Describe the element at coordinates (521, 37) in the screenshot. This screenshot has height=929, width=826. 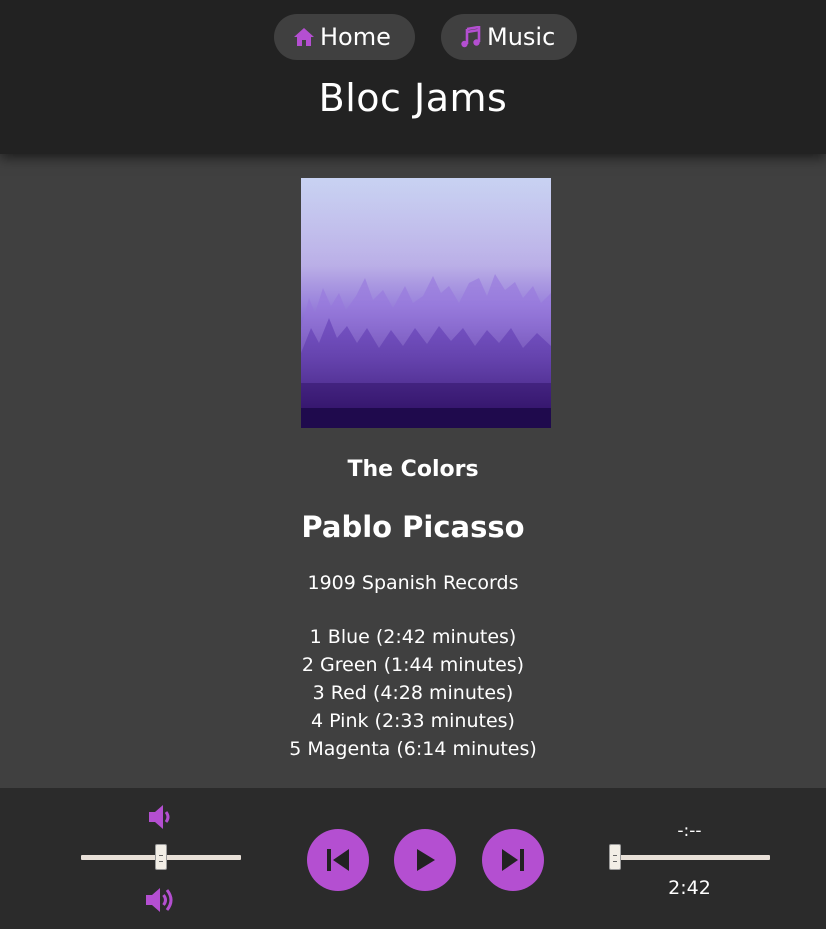
I see `nav-music-label: Music` at that location.